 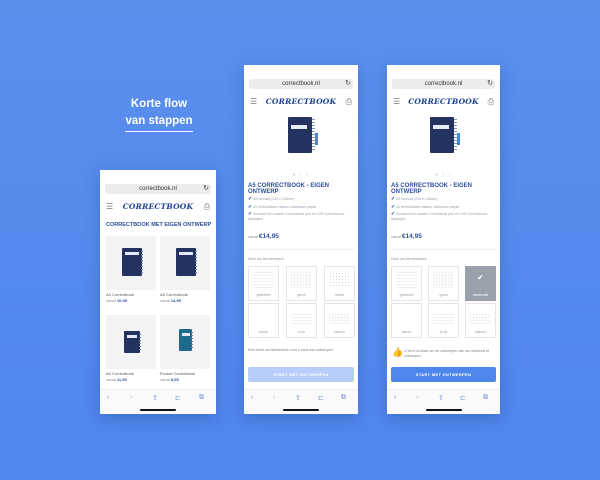 I want to click on product-name: A6 Correctbook, so click(x=120, y=373).